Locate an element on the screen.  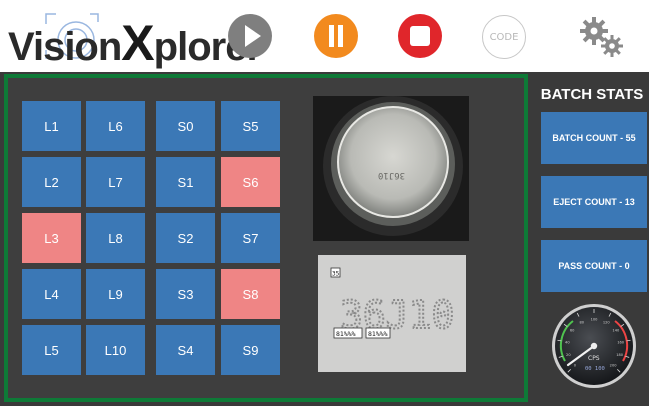
station-tile-s9: S9 is located at coordinates (250, 350).